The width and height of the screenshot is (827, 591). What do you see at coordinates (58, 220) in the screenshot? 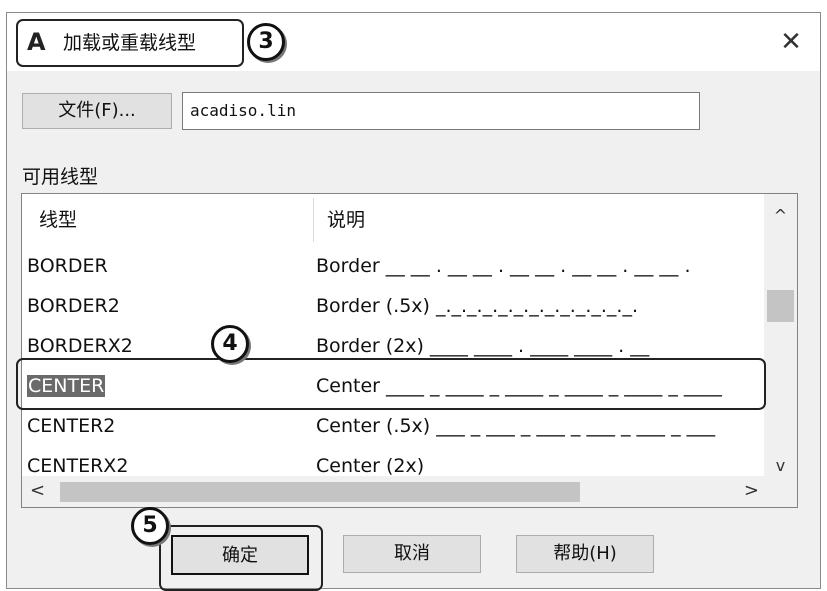
I see `column-header-linetype: 线型` at bounding box center [58, 220].